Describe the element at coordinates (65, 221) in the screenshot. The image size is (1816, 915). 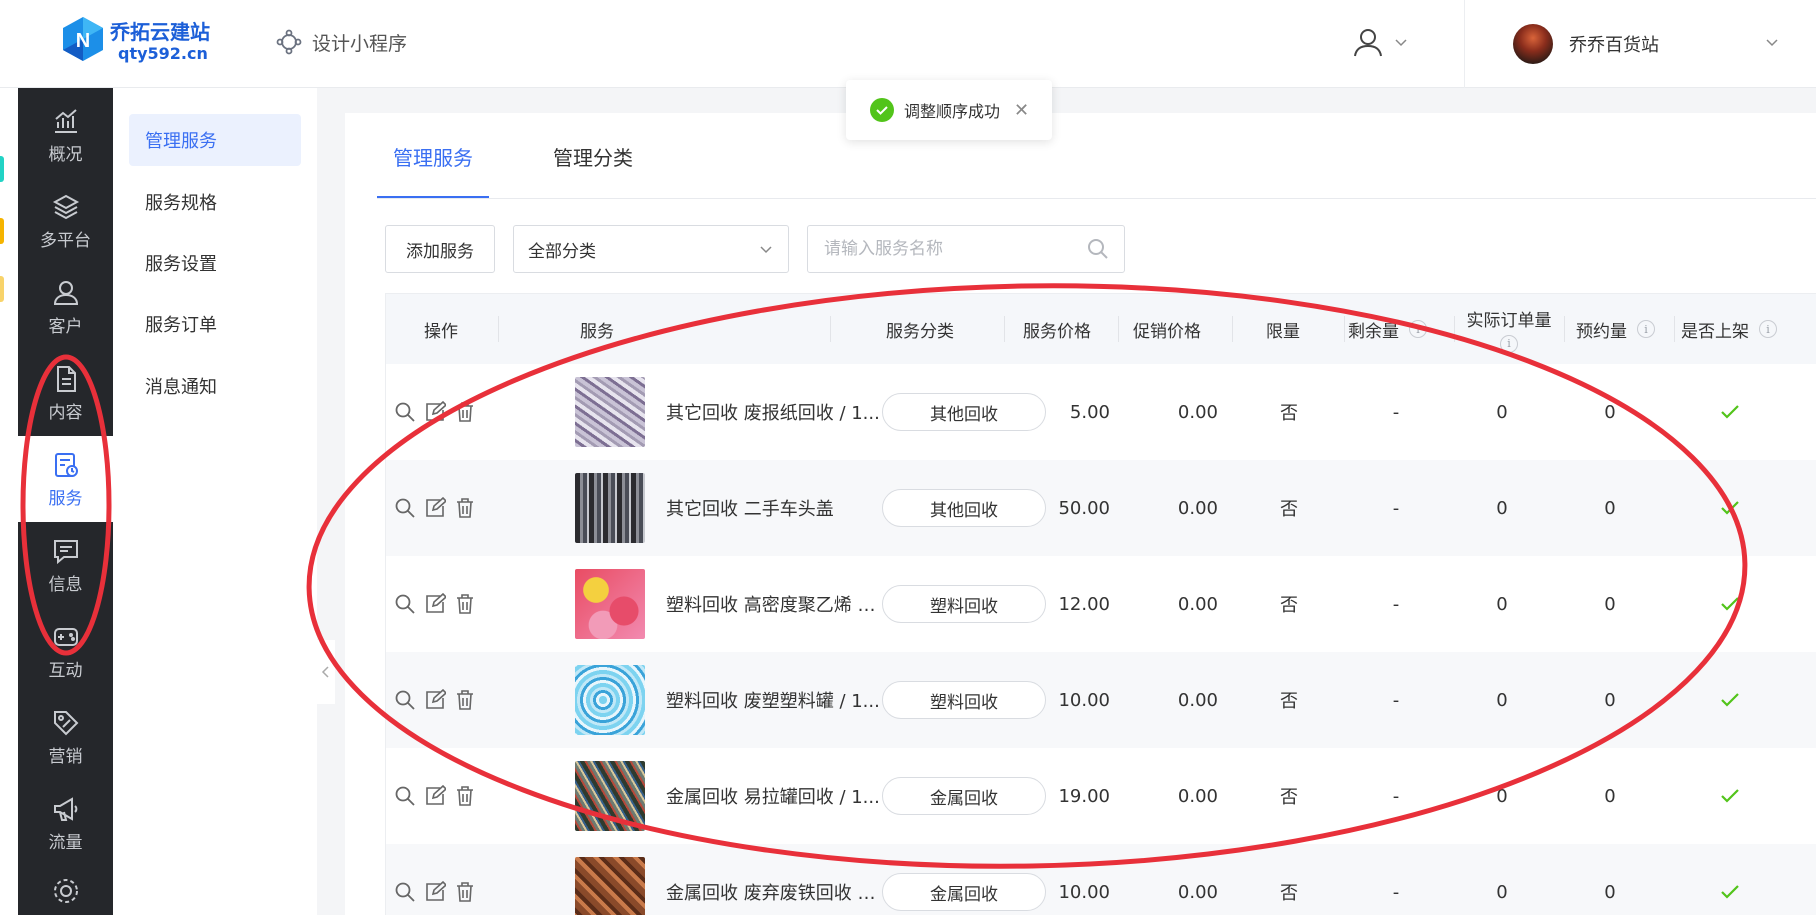
I see `nav-item-multiplatform: 多平台` at that location.